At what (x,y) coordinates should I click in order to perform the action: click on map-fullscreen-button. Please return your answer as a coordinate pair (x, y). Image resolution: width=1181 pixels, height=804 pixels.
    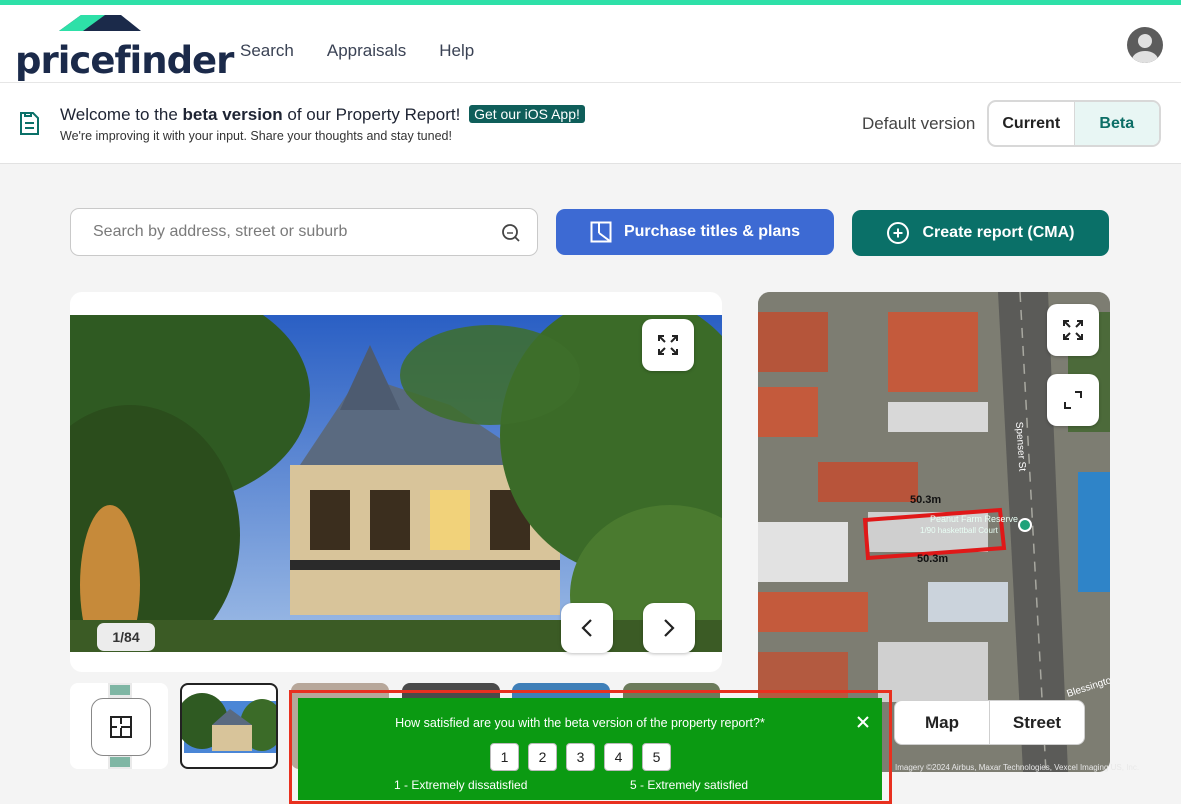
    Looking at the image, I should click on (1073, 330).